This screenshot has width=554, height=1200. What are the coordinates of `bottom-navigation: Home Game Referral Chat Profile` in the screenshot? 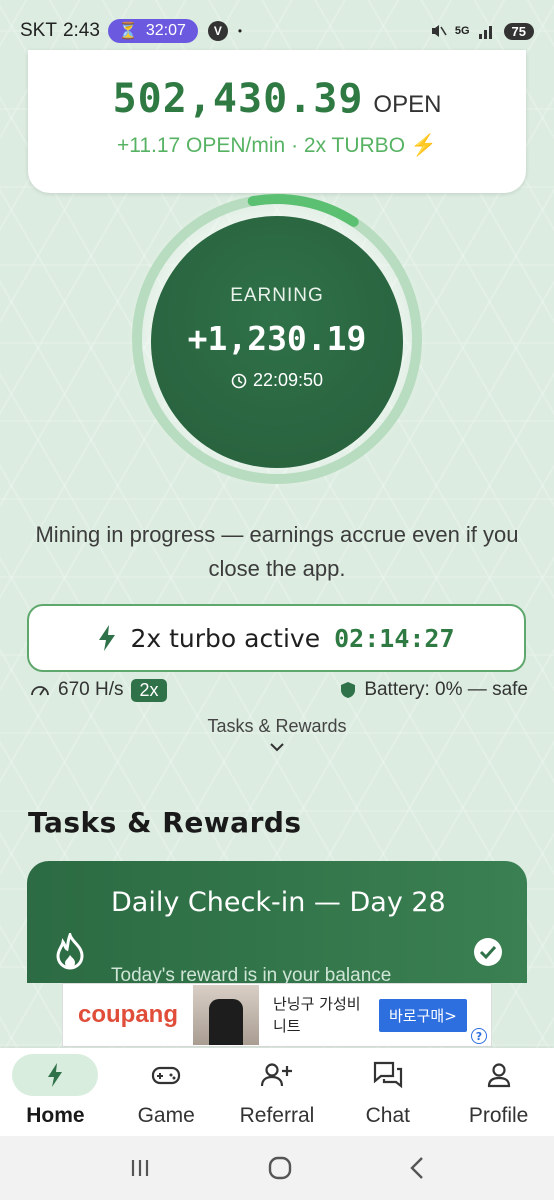 It's located at (277, 1092).